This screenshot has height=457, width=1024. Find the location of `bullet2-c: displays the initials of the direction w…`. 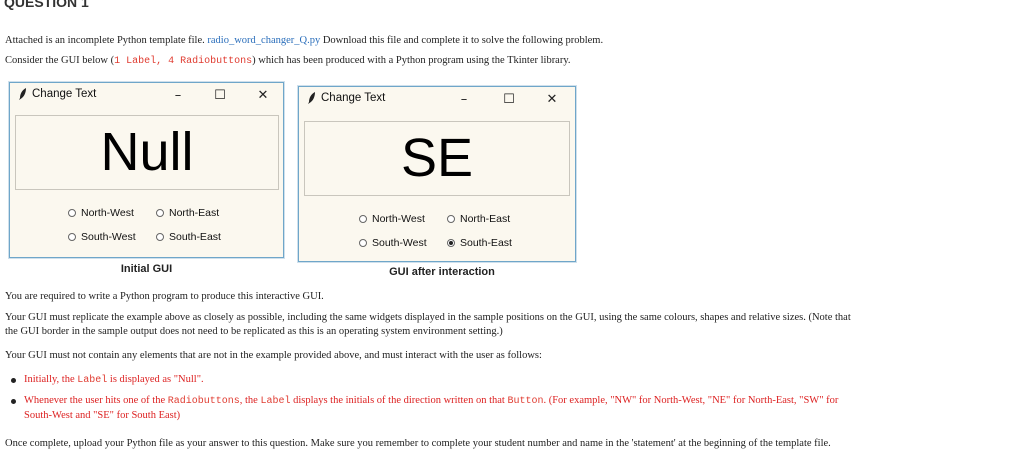

bullet2-c: displays the initials of the direction w… is located at coordinates (399, 400).